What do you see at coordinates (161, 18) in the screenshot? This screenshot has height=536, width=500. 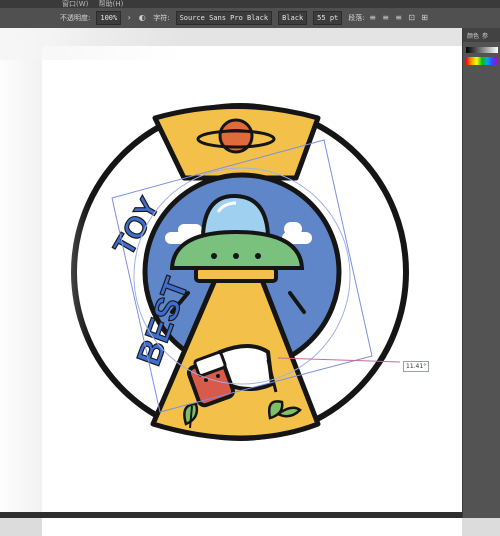 I see `character-label: 字符:` at bounding box center [161, 18].